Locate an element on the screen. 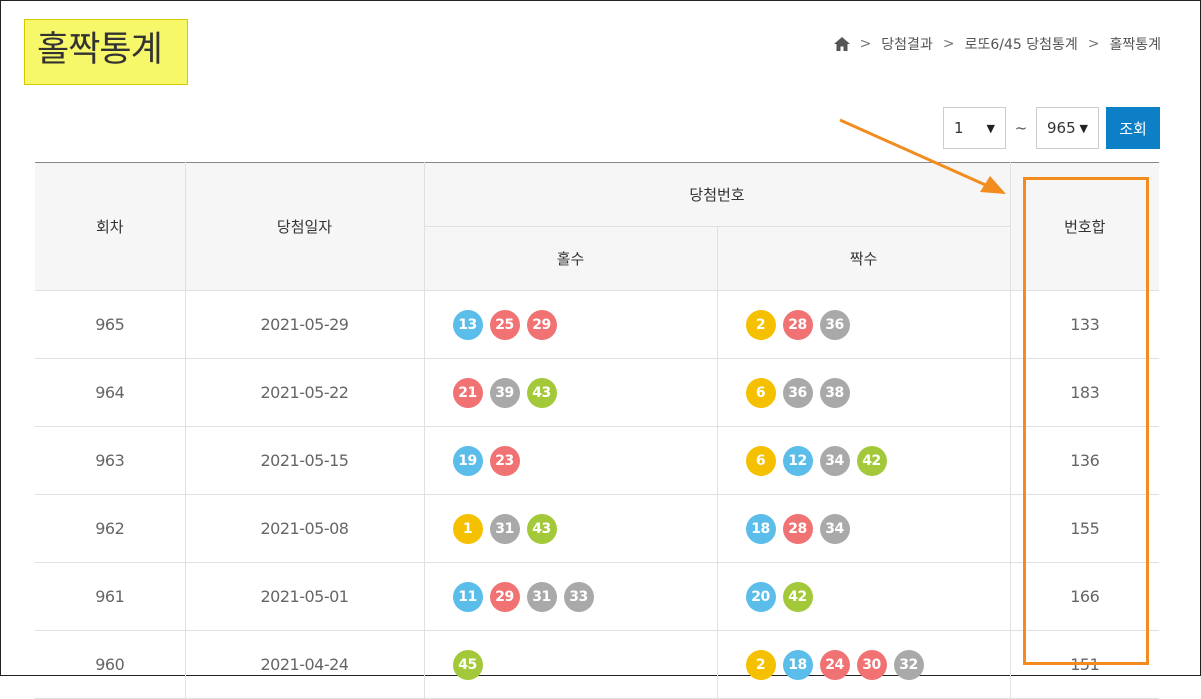 The image size is (1201, 699). lotto-ball: 12 is located at coordinates (797, 460).